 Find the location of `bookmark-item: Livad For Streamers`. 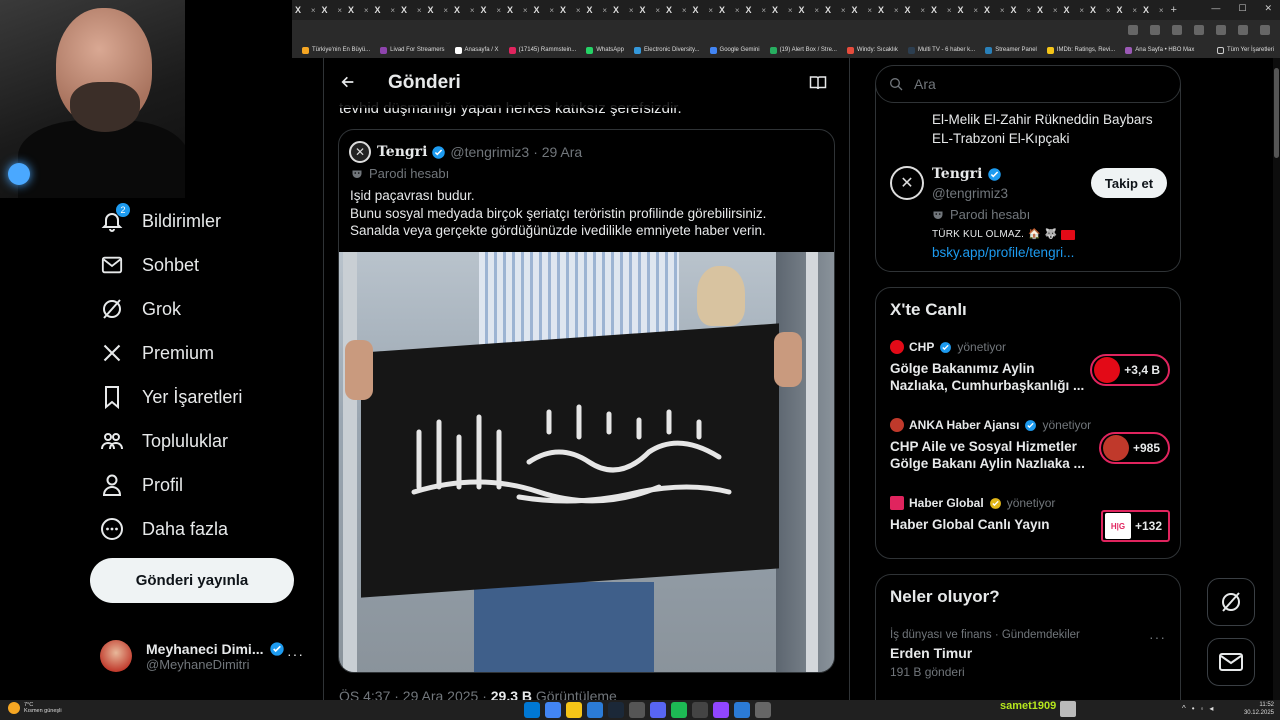

bookmark-item: Livad For Streamers is located at coordinates (412, 50).